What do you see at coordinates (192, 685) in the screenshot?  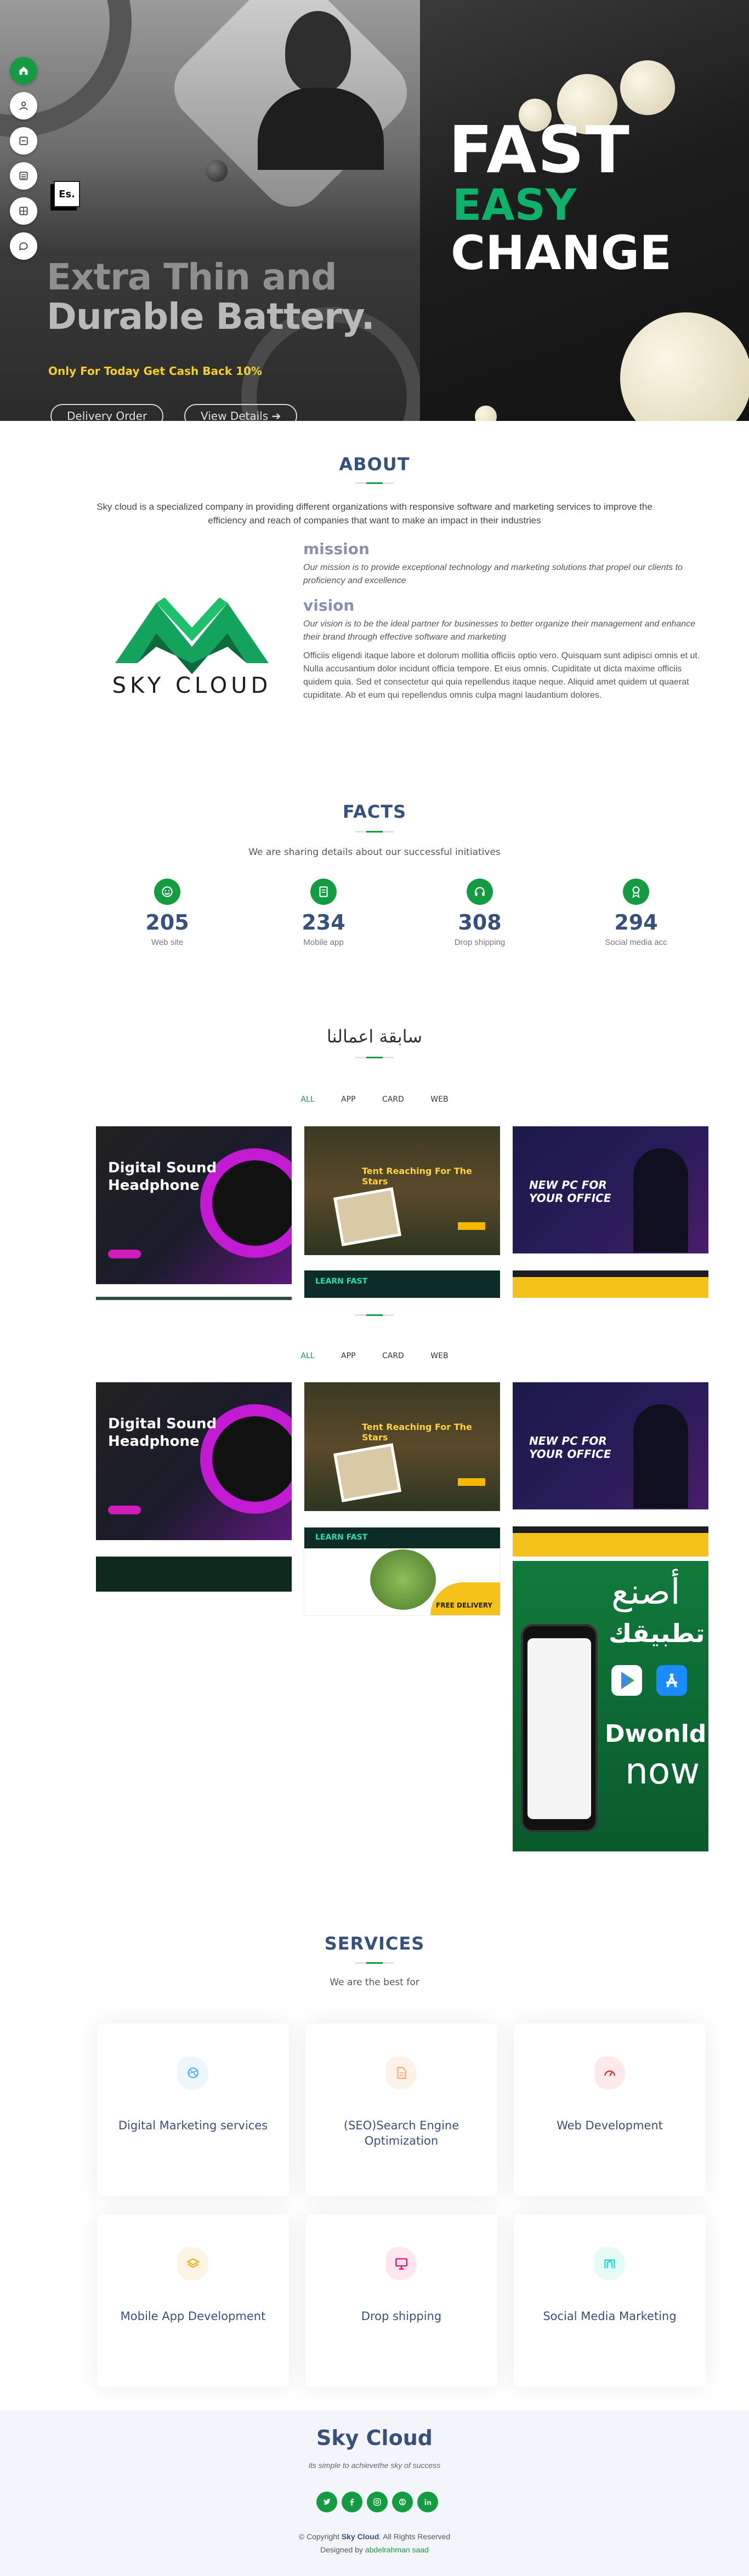 I see `logo-text: SKY CLOUD` at bounding box center [192, 685].